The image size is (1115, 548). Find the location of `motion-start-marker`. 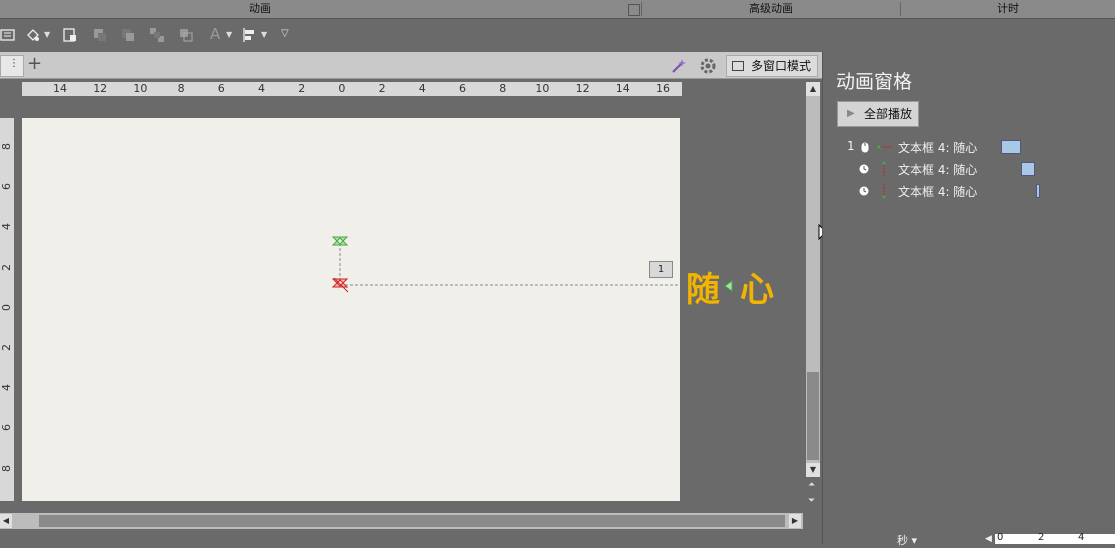

motion-start-marker is located at coordinates (340, 241).